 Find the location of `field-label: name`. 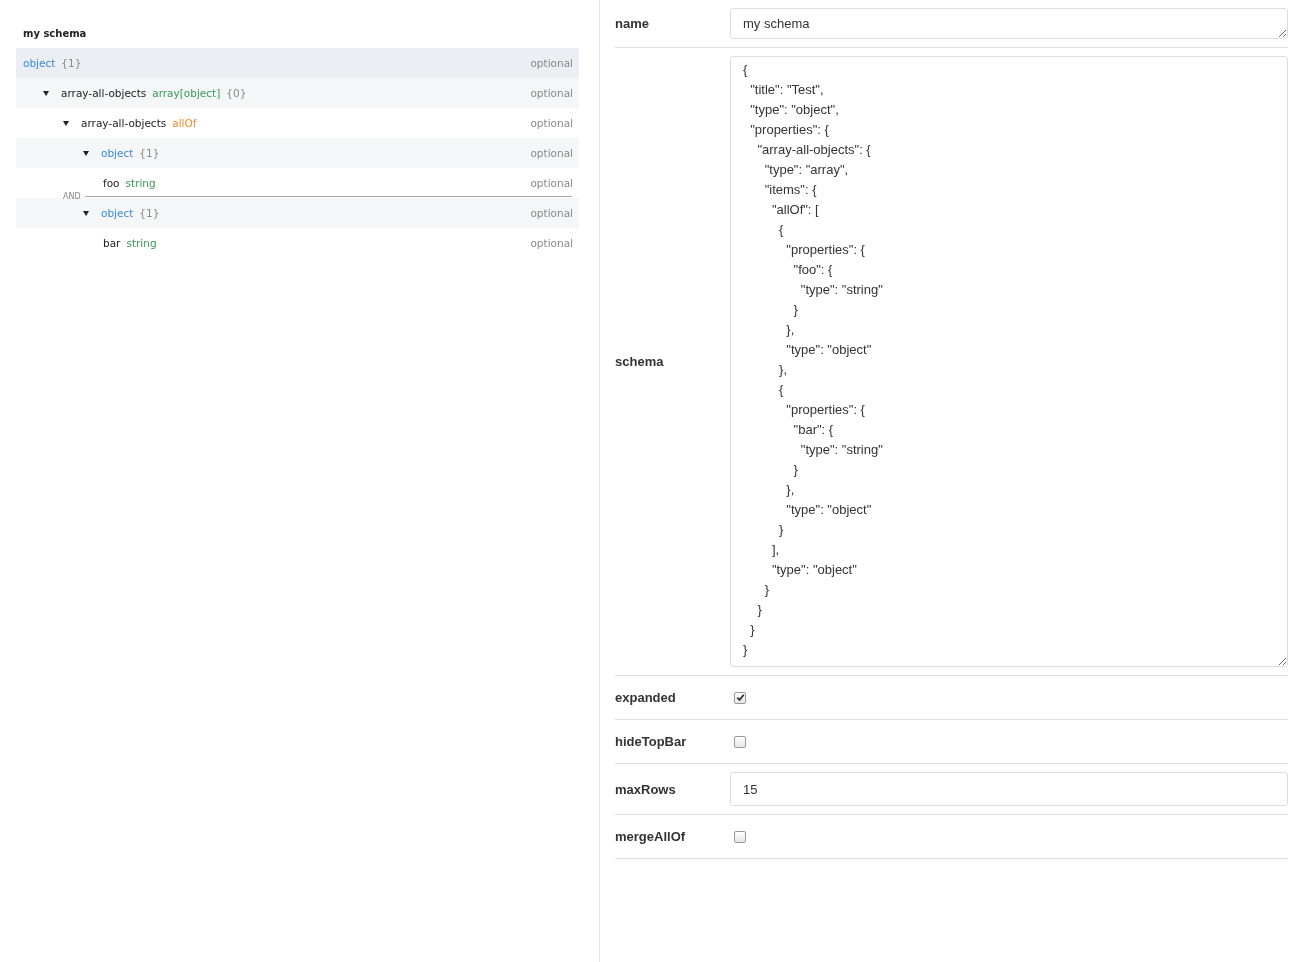

field-label: name is located at coordinates (632, 23).